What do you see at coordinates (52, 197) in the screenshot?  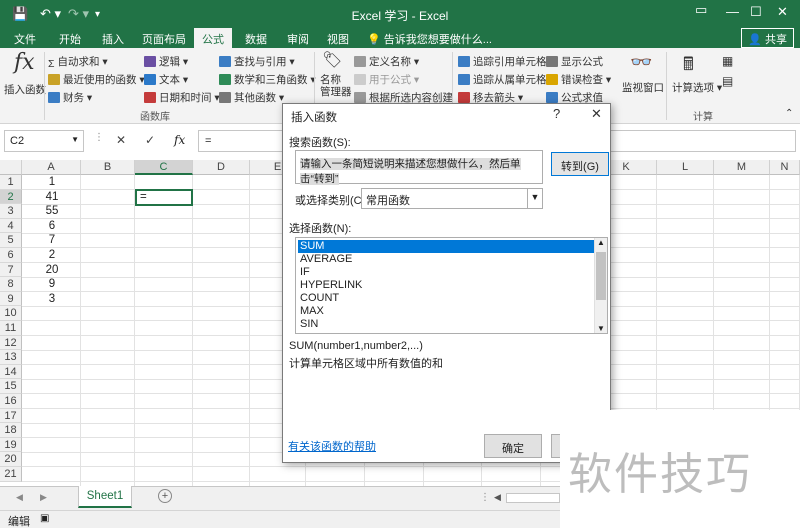 I see `cell-a2: 41` at bounding box center [52, 197].